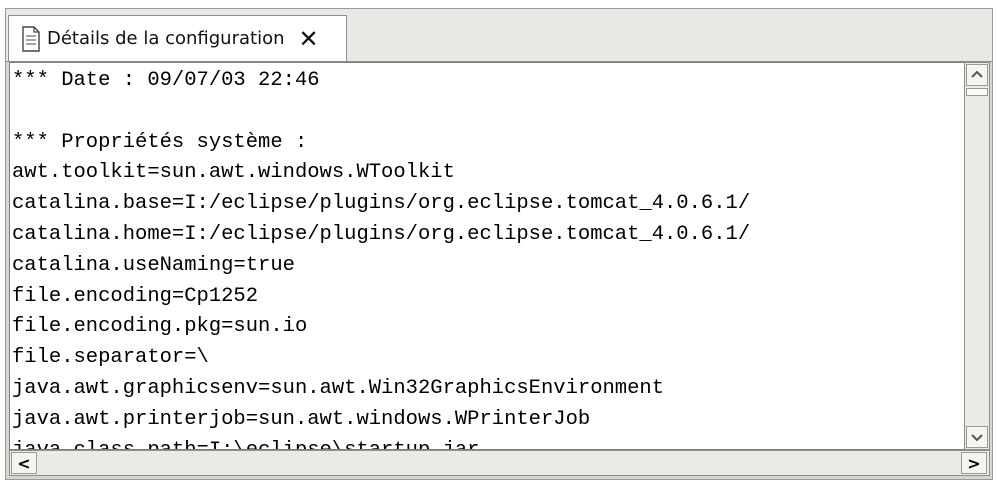 Image resolution: width=997 pixels, height=487 pixels. Describe the element at coordinates (488, 112) in the screenshot. I see `text-line` at that location.